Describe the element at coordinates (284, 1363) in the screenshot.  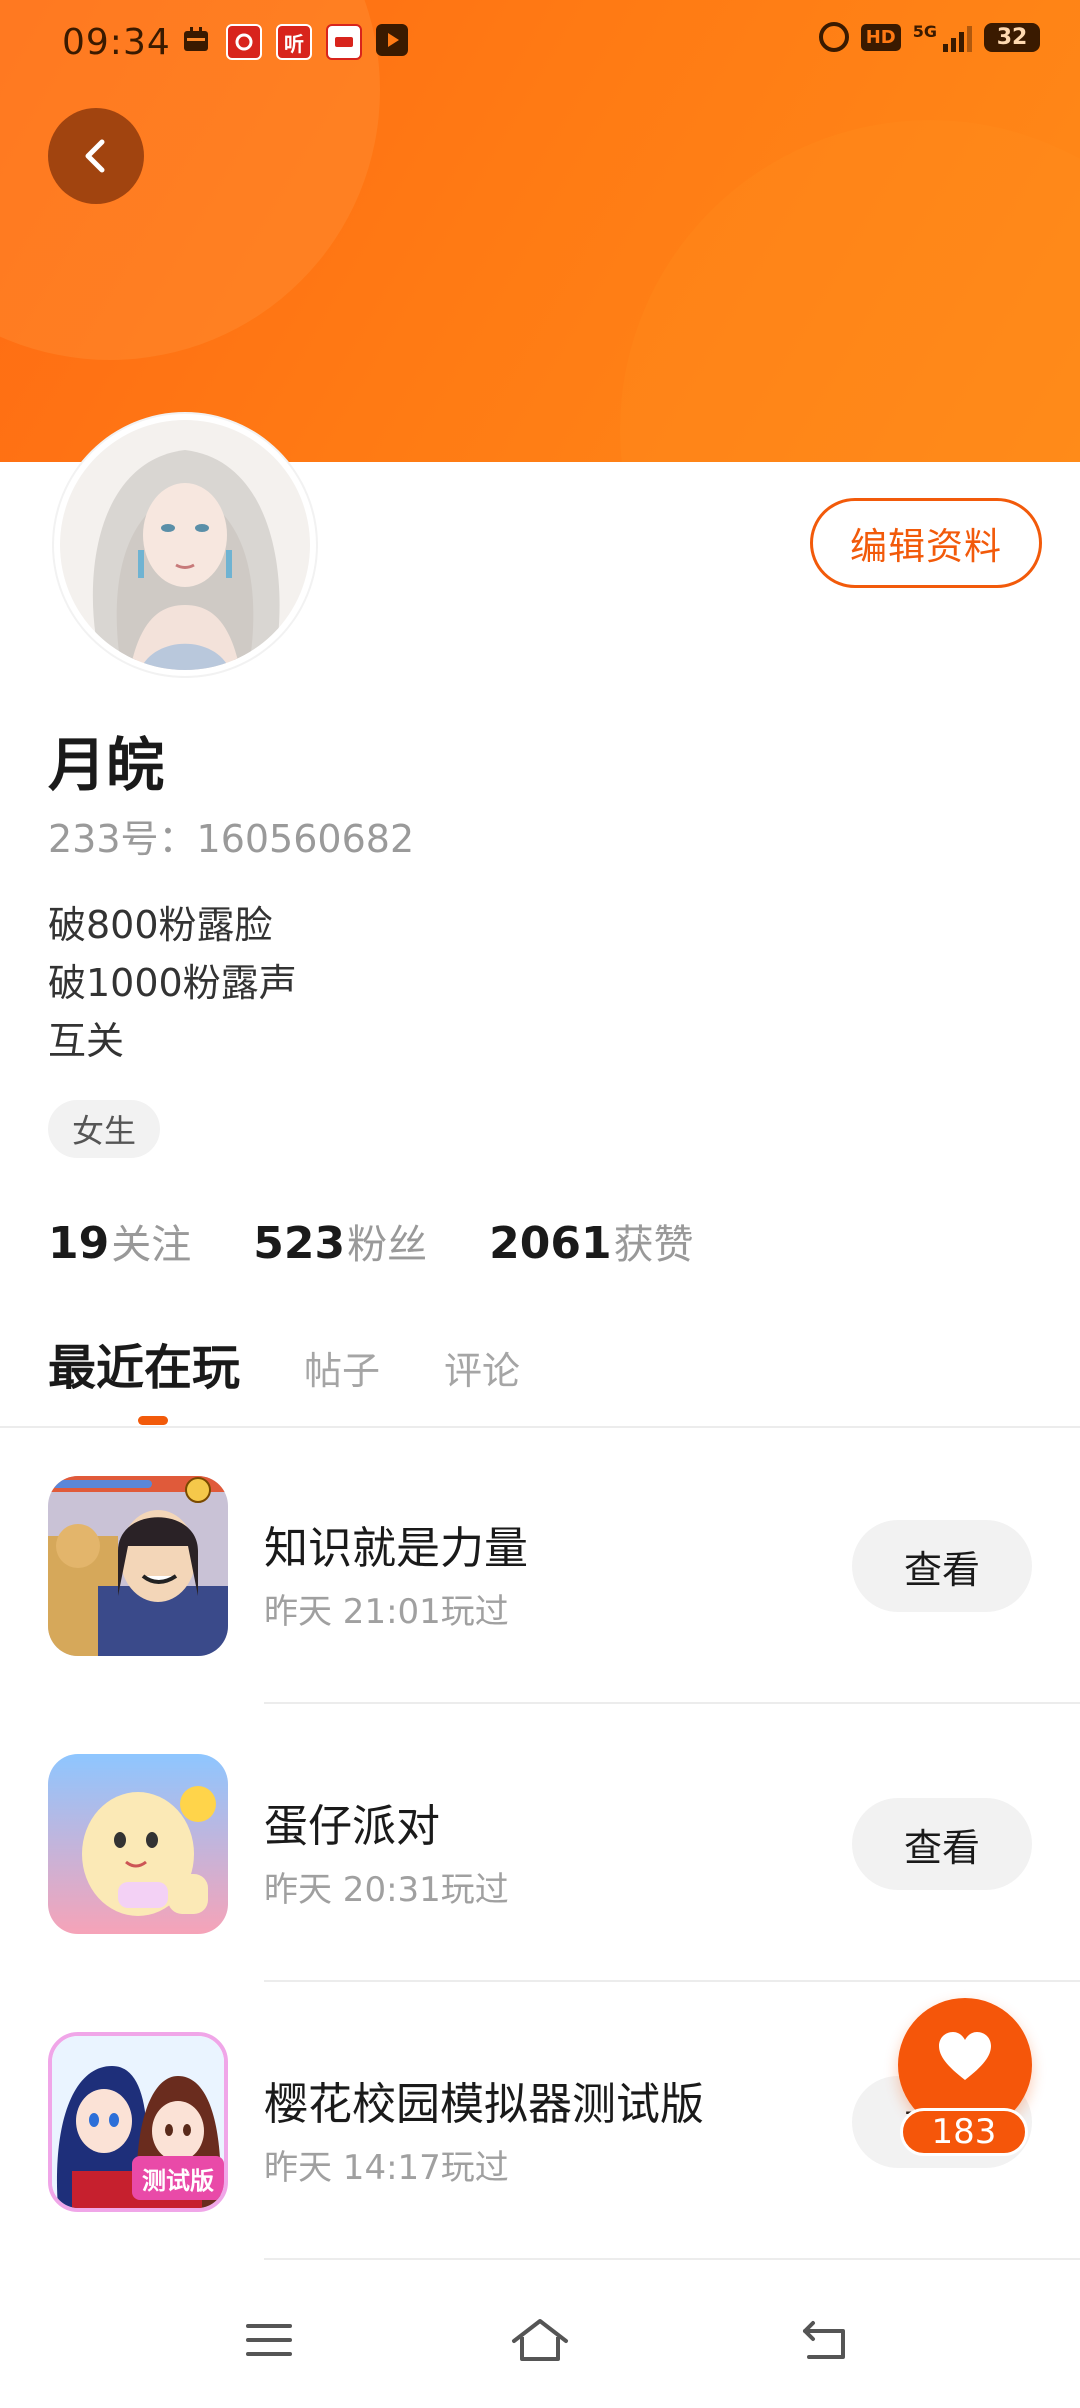
I see `profile-tabs: 最近在玩 帖子 评论` at that location.